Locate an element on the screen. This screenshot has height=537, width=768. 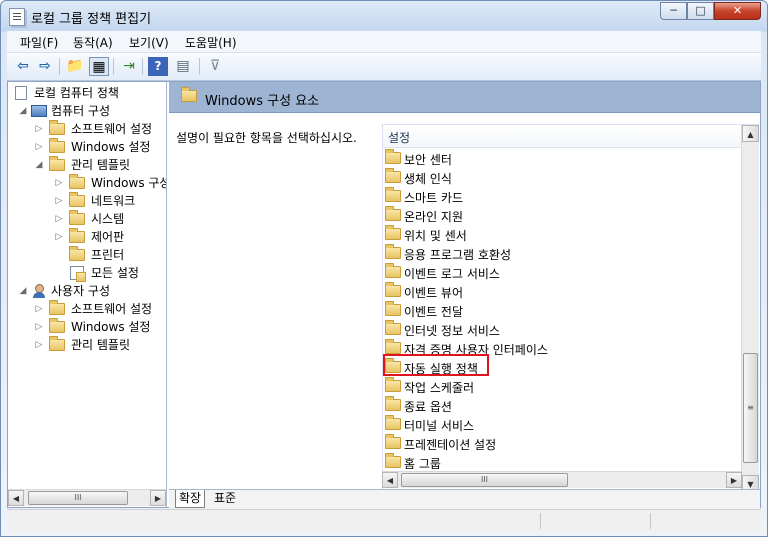
close-button: ✕ is located at coordinates (737, 11).